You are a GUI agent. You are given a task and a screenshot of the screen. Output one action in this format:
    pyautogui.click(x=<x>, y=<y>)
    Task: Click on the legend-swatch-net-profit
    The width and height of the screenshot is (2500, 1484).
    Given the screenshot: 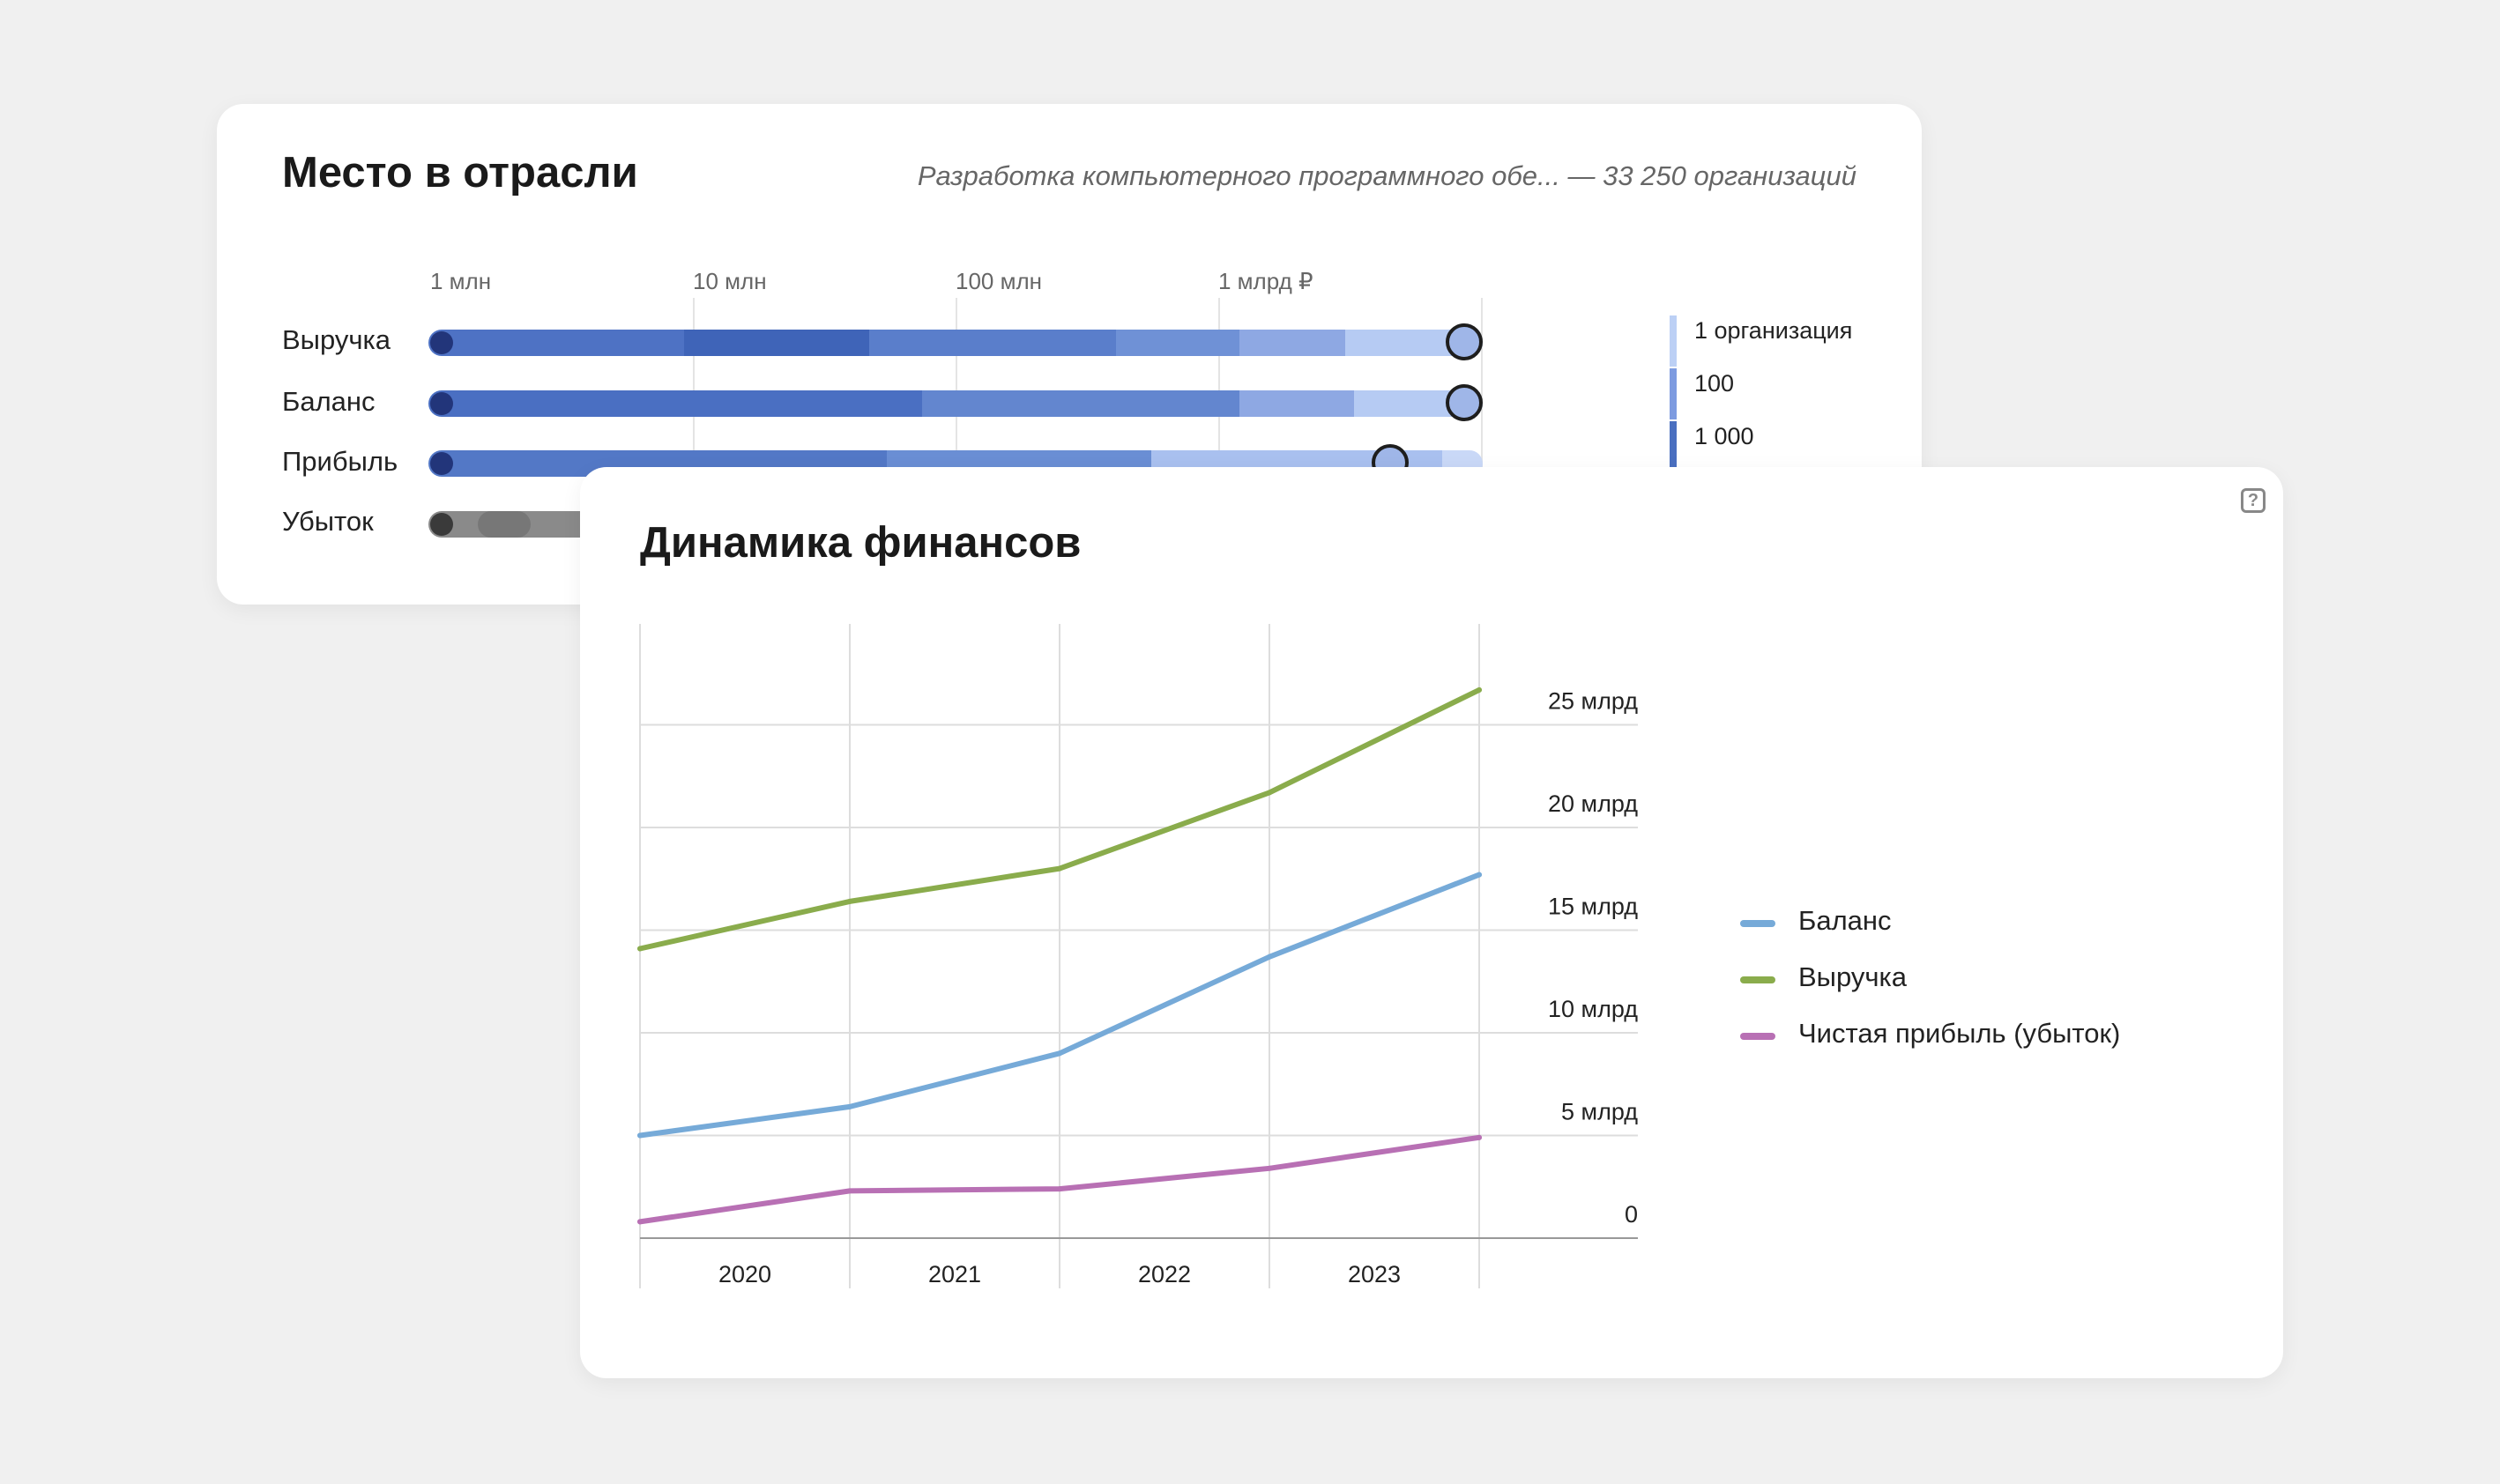 What is the action you would take?
    pyautogui.click(x=1757, y=1036)
    